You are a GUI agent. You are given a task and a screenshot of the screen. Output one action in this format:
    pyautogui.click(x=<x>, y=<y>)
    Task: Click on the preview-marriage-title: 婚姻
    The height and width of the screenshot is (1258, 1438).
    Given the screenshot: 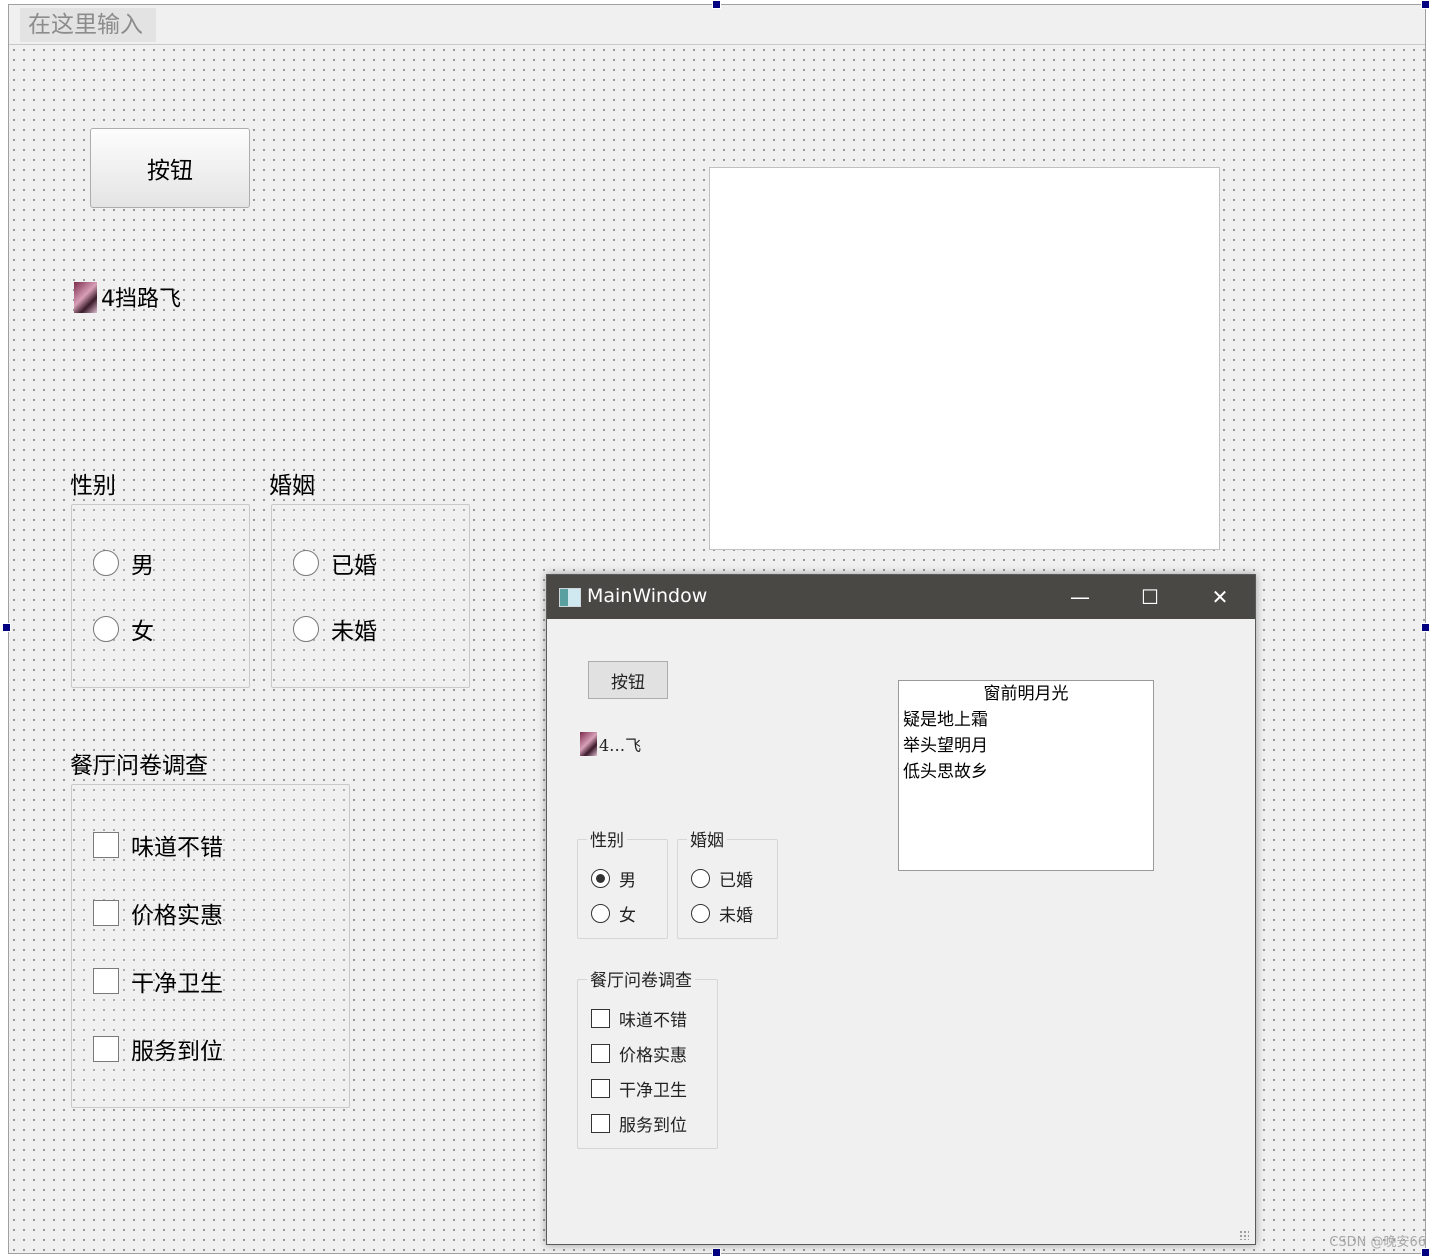 What is the action you would take?
    pyautogui.click(x=707, y=838)
    